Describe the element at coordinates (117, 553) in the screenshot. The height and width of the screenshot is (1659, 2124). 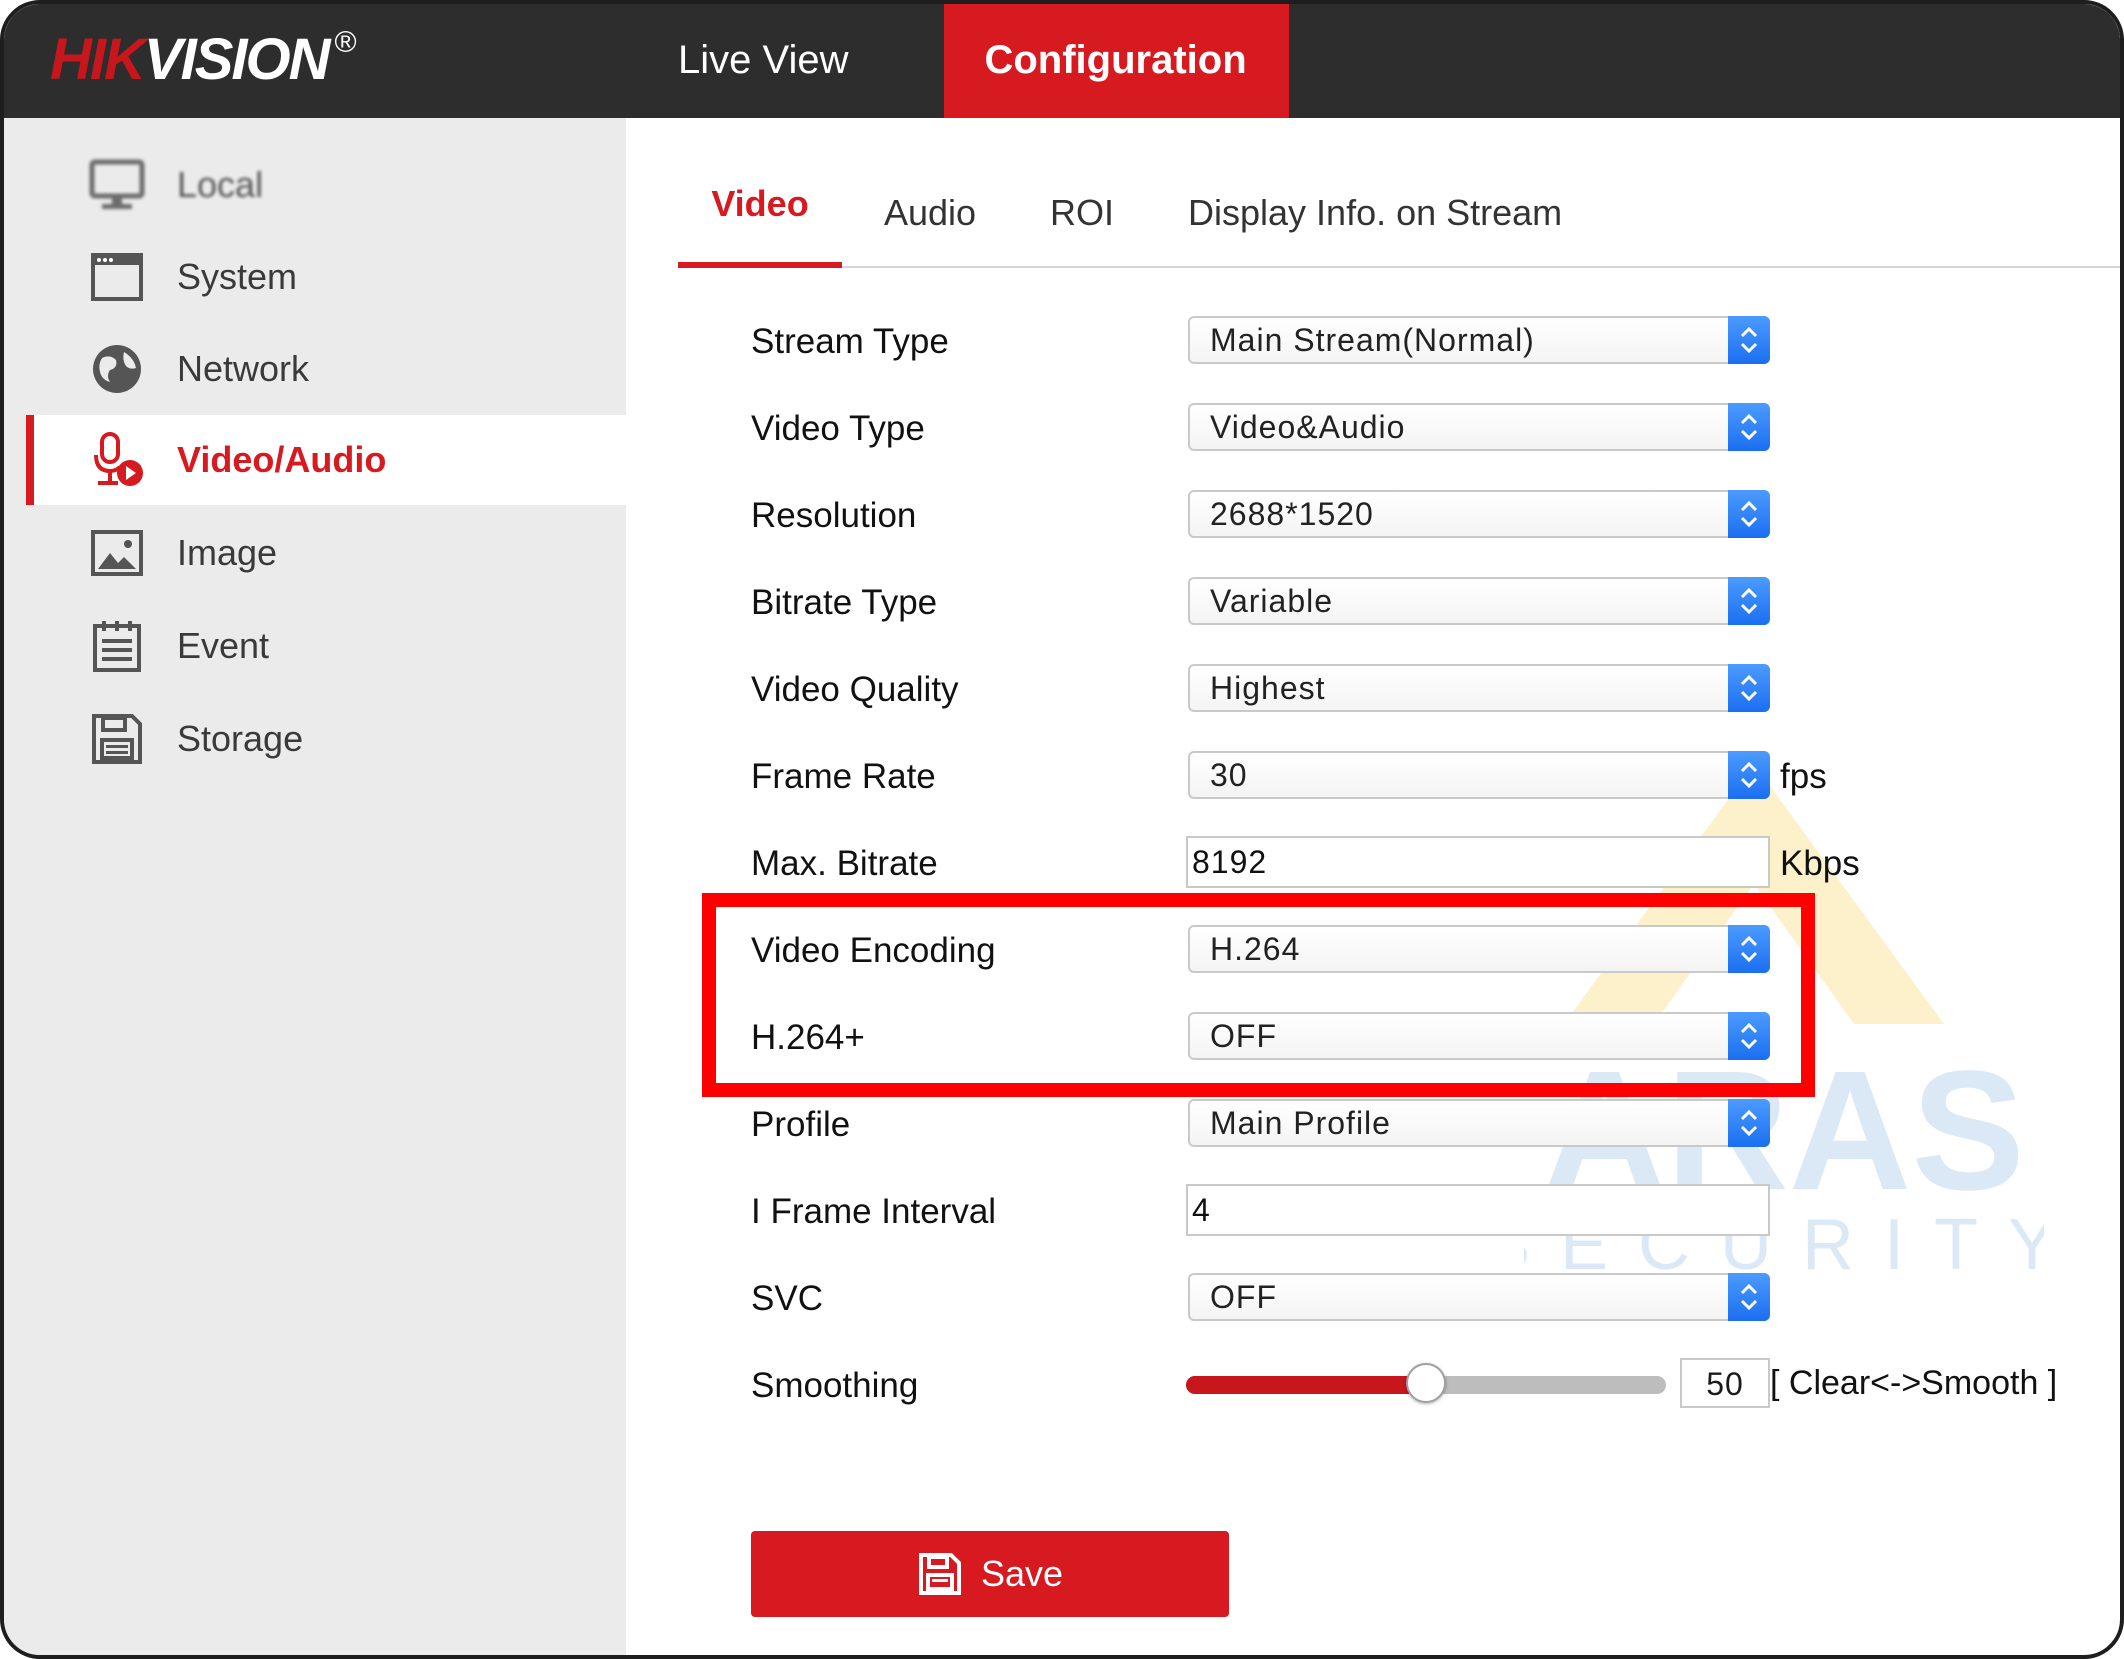
I see `picture-icon` at that location.